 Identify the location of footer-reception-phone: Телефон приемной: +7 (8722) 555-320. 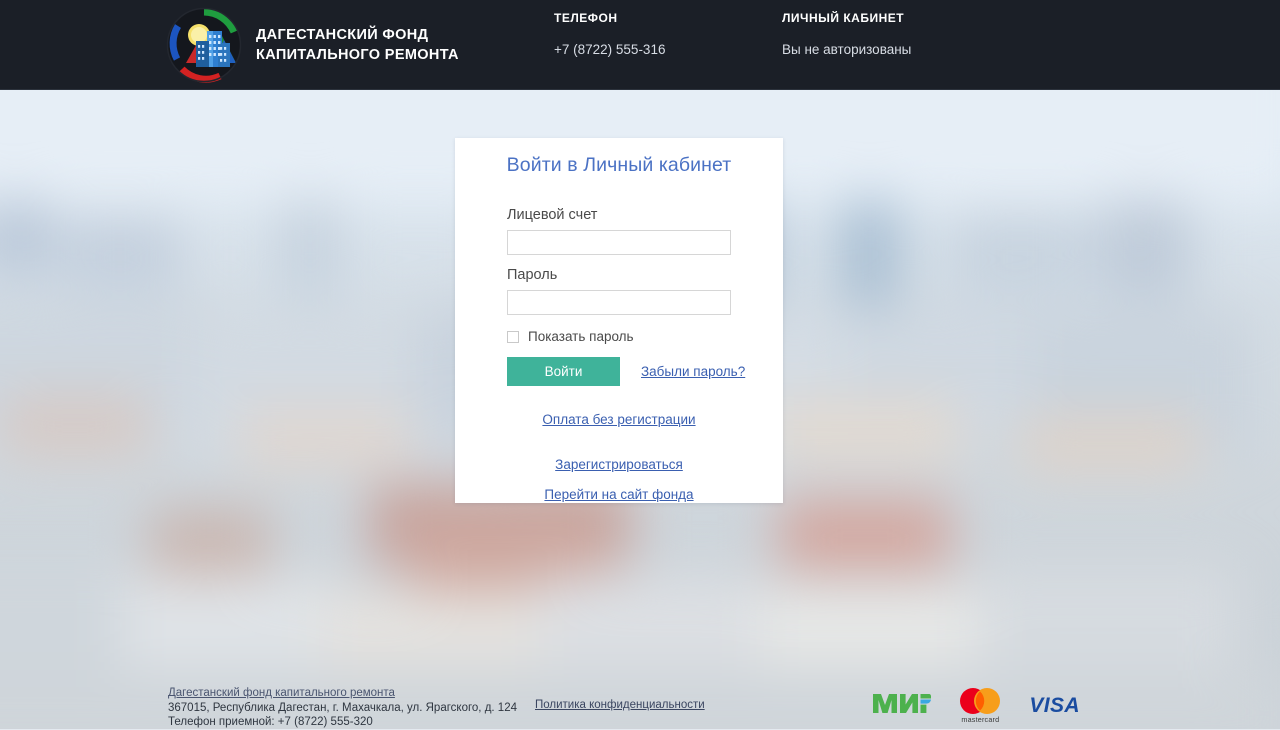
(270, 722).